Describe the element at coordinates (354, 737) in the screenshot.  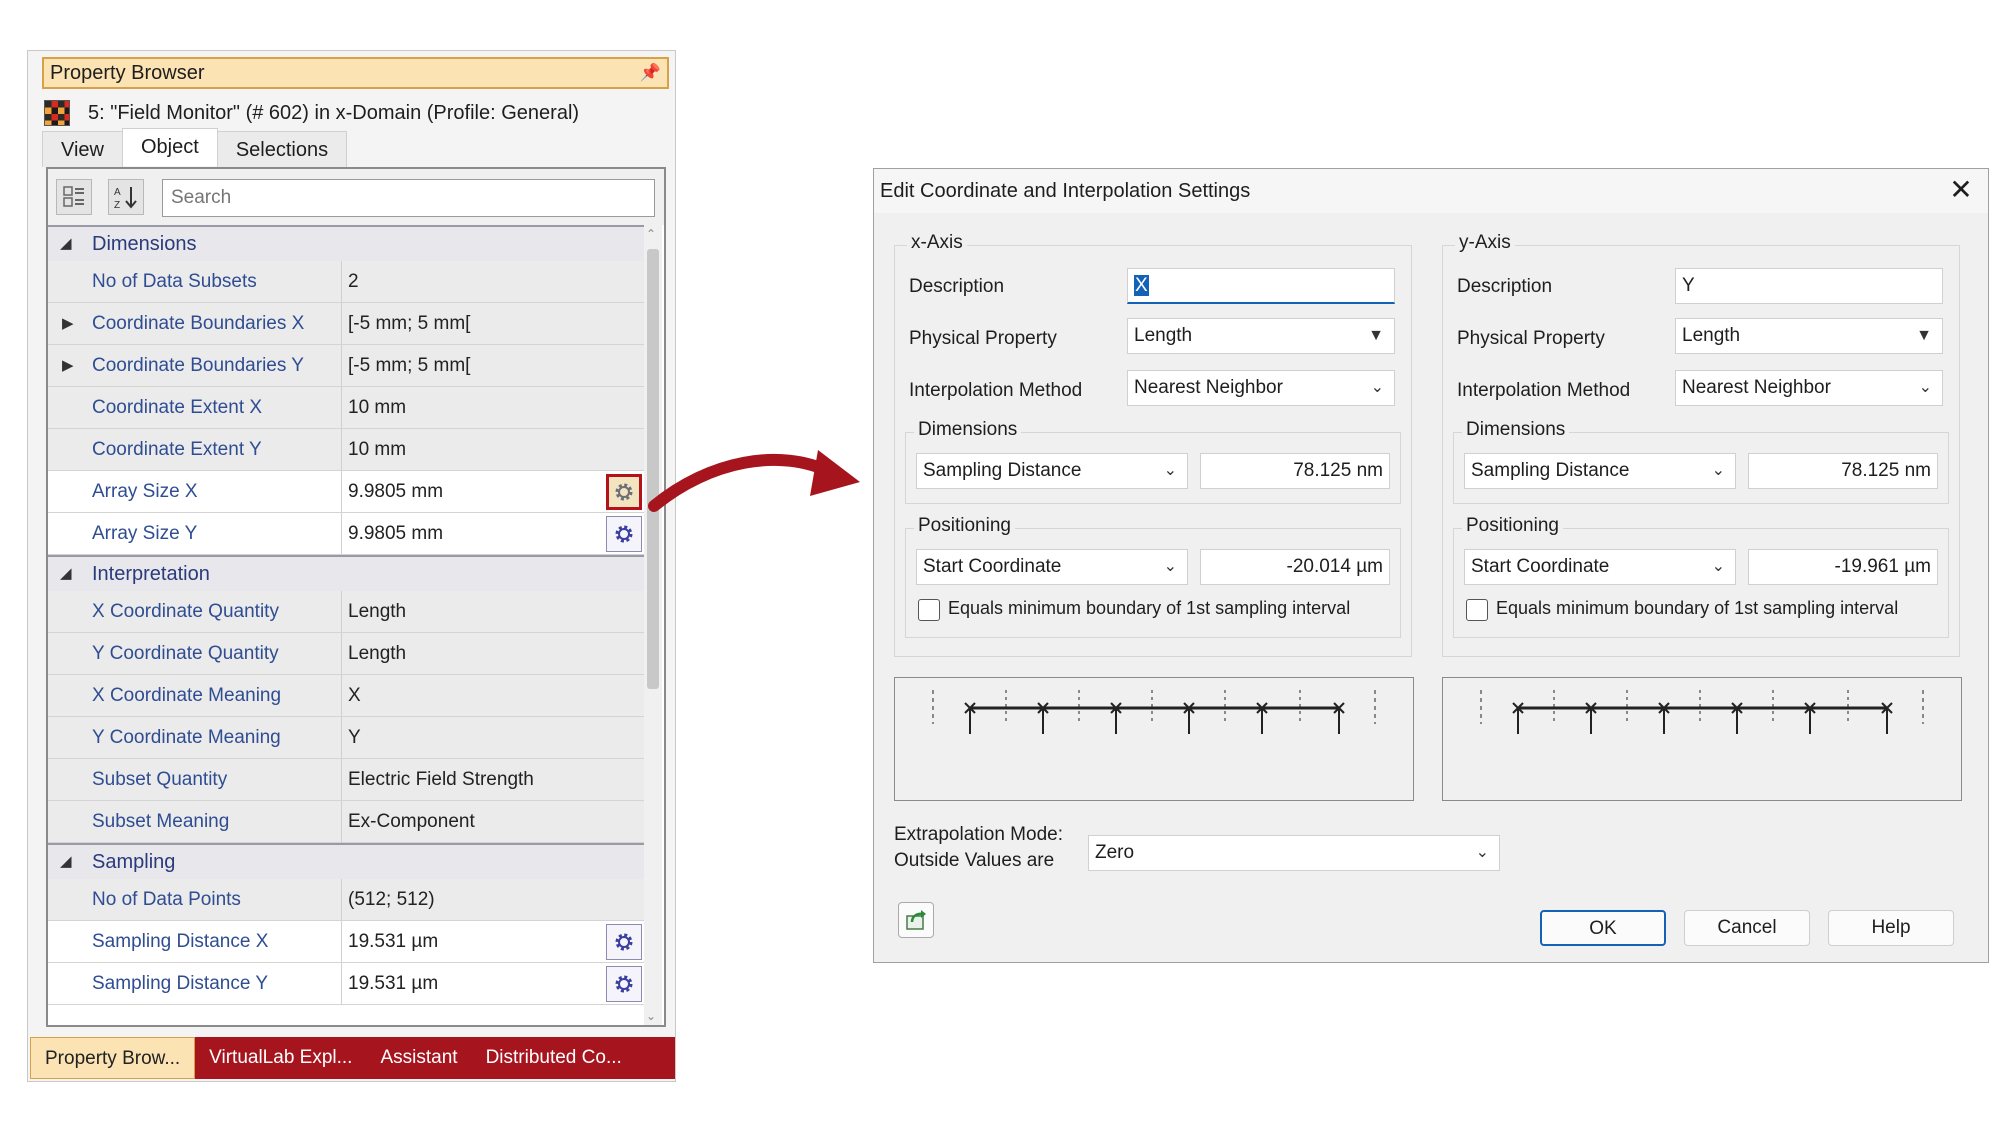
I see `property-value: Y` at that location.